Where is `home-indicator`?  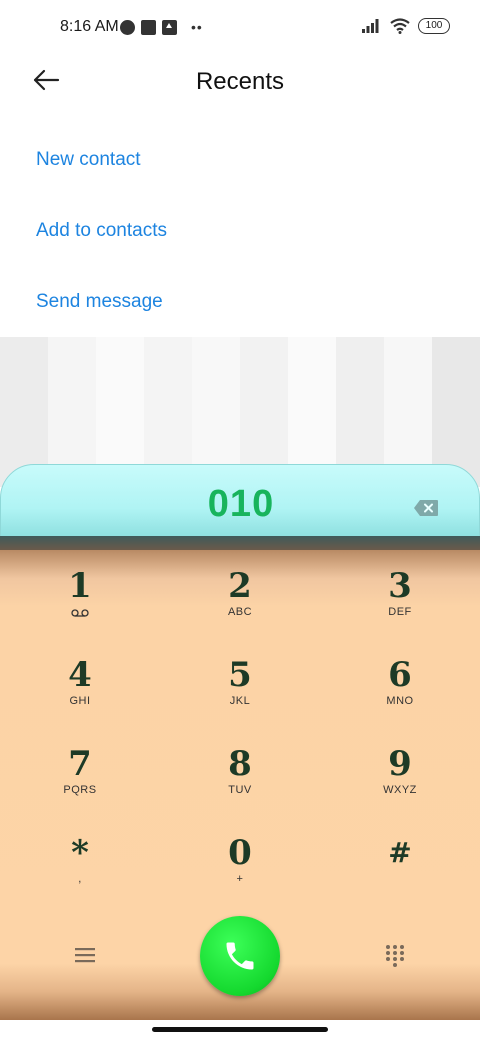
home-indicator is located at coordinates (240, 1029).